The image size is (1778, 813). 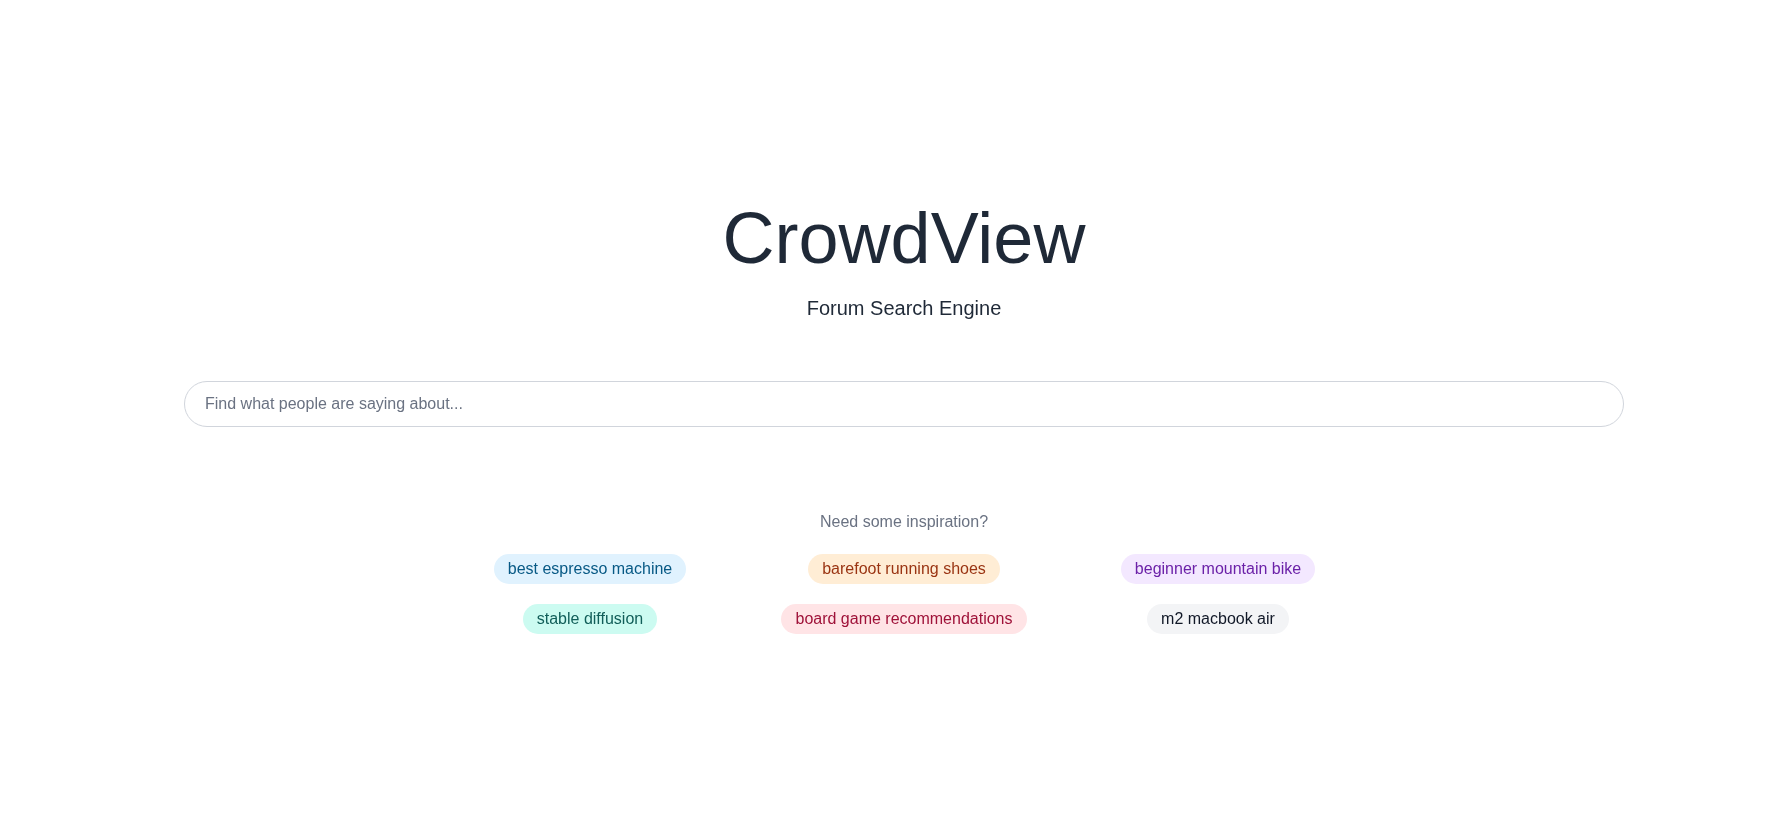 I want to click on suggestion-tag: best espresso machine, so click(x=590, y=569).